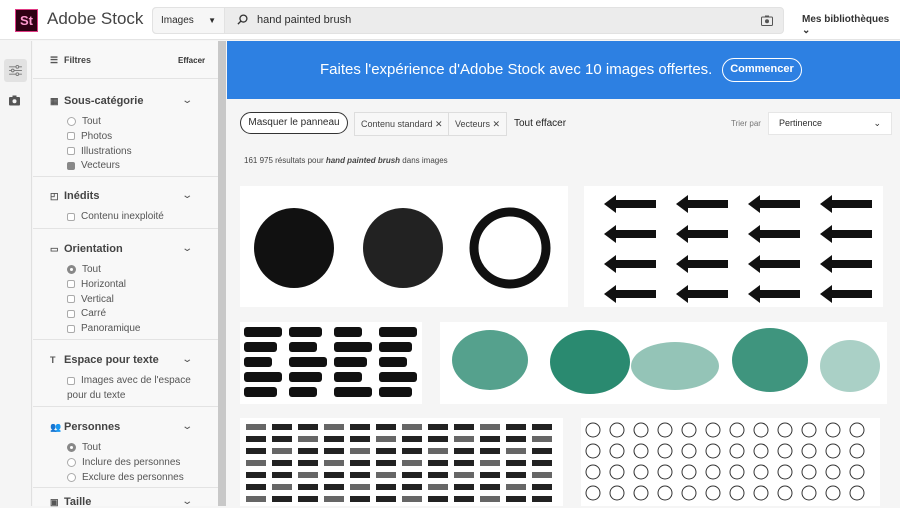 Image resolution: width=900 pixels, height=508 pixels. What do you see at coordinates (96, 101) in the screenshot?
I see `section-title-0: ▦ Sous-catégorie` at bounding box center [96, 101].